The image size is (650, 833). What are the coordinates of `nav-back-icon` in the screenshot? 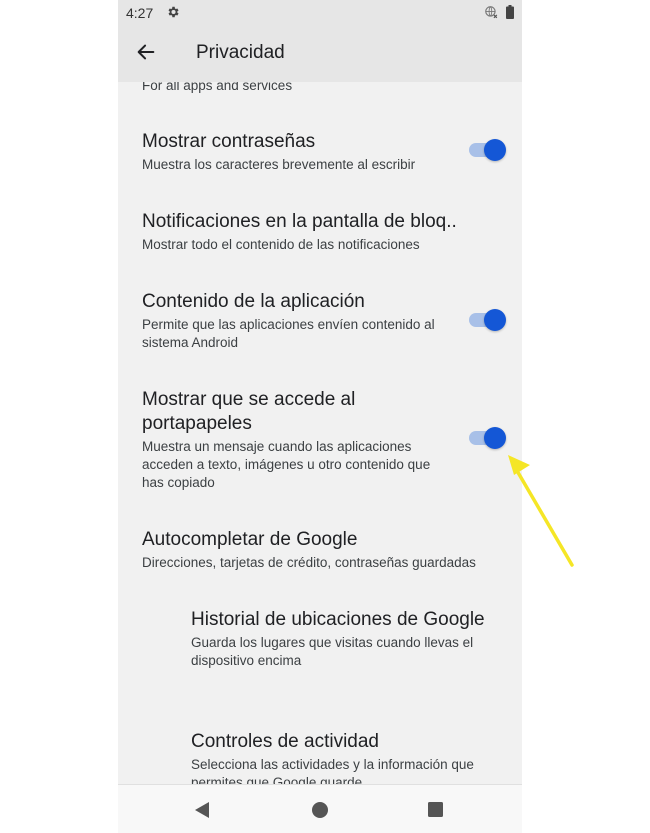 It's located at (202, 810).